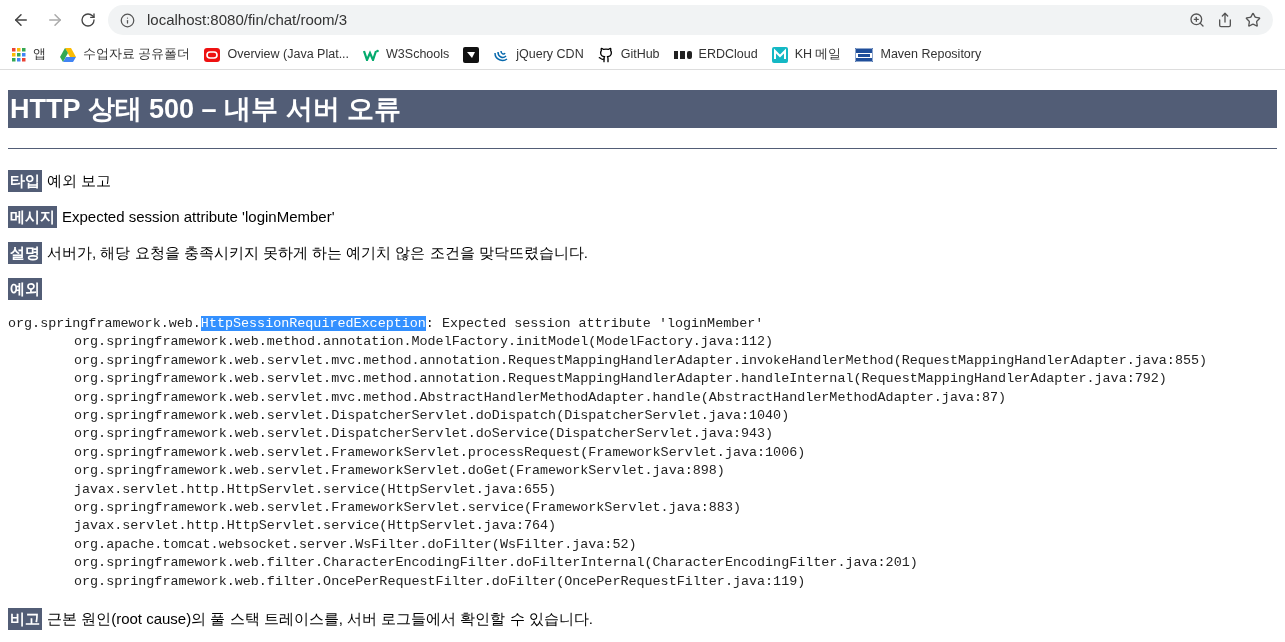  I want to click on trace-line: org.springframework.web.servlet.mvc.method.annotation.RequestMappingHandlerAdapter.invokeHandlerMethod(RequestMappingHandlerAdapter.java:855), so click(641, 360).